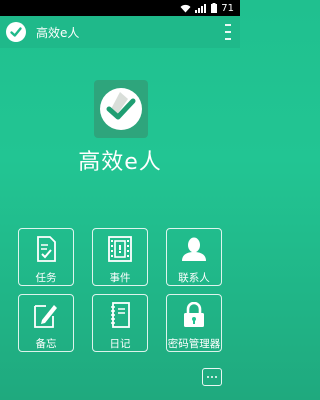 The height and width of the screenshot is (400, 320). Describe the element at coordinates (228, 32) in the screenshot. I see `overflow-menu-icon` at that location.